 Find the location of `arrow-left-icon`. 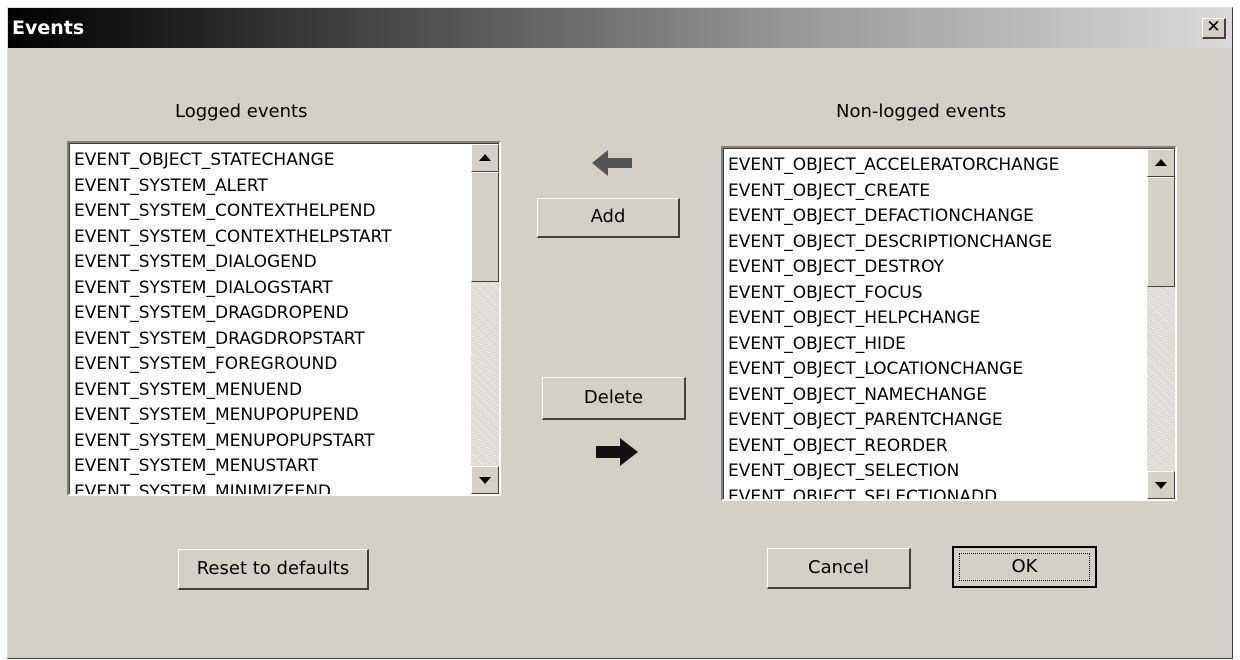

arrow-left-icon is located at coordinates (612, 163).